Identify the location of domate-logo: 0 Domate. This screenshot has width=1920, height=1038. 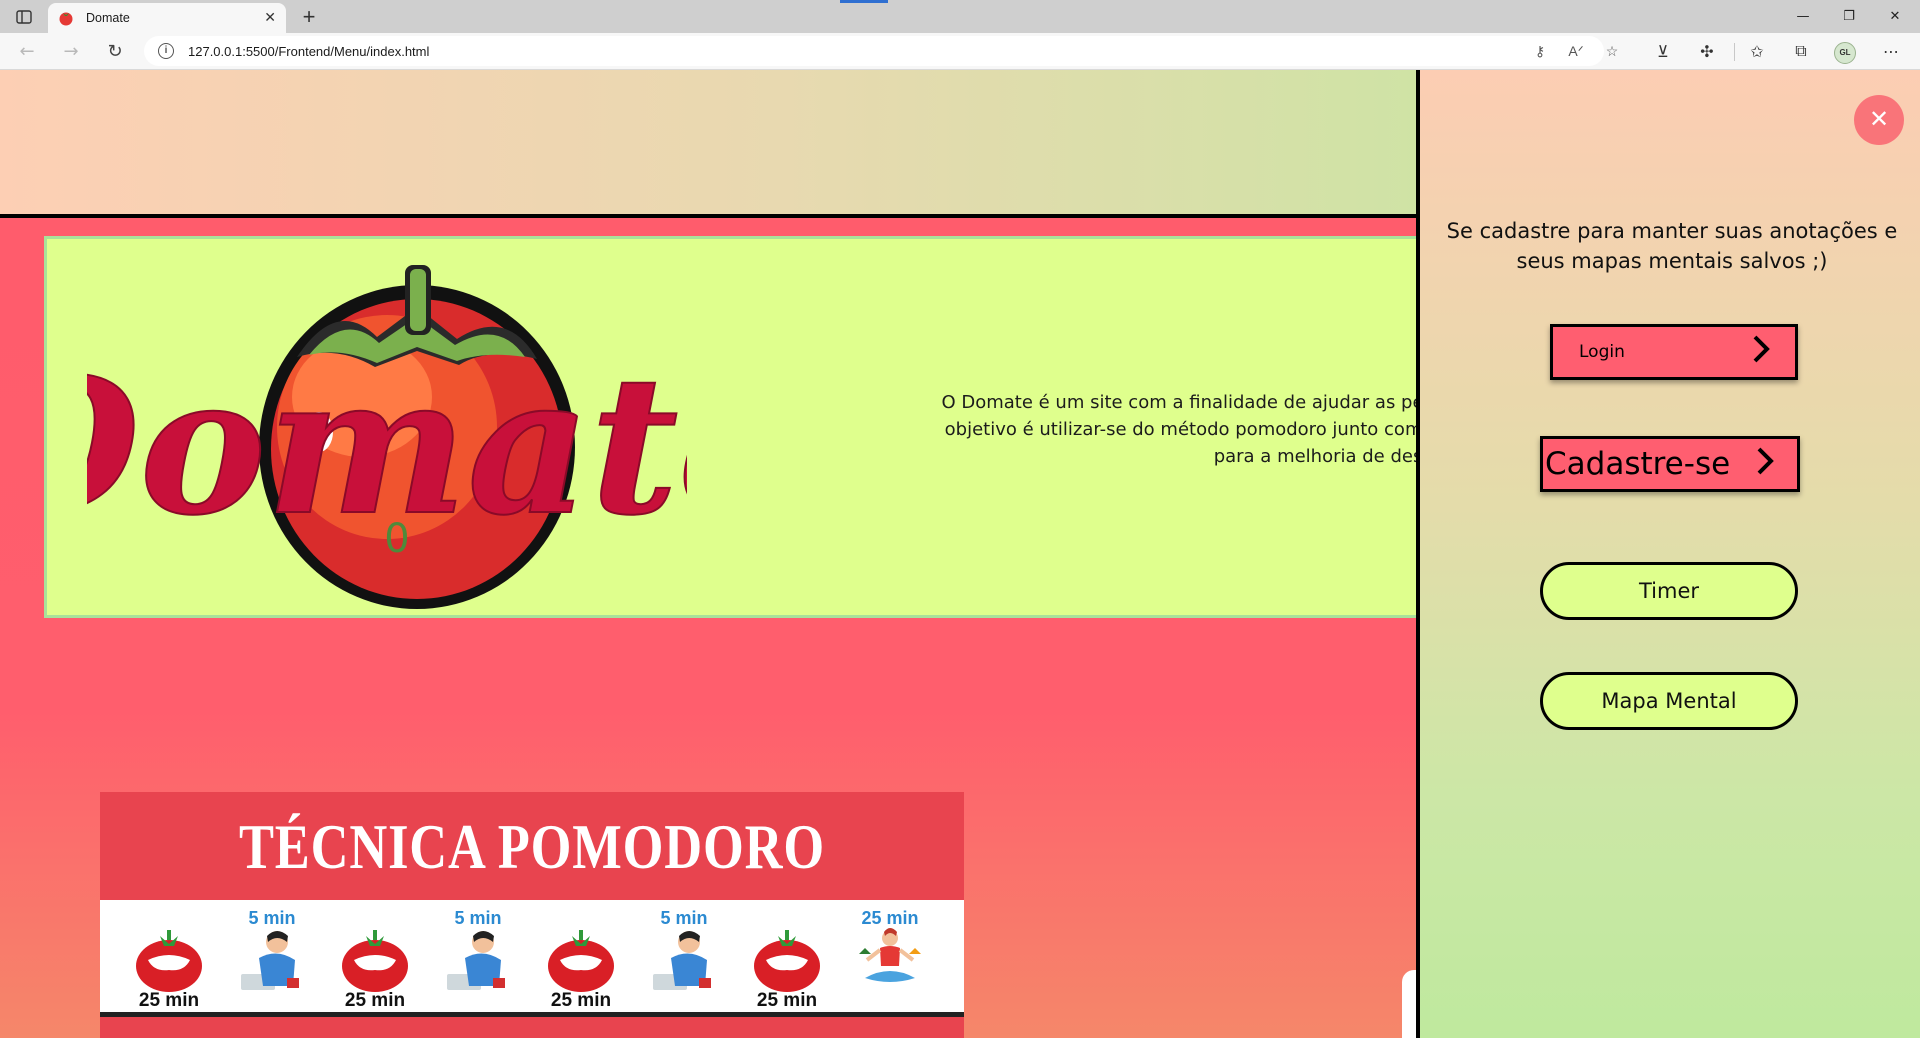
(387, 437).